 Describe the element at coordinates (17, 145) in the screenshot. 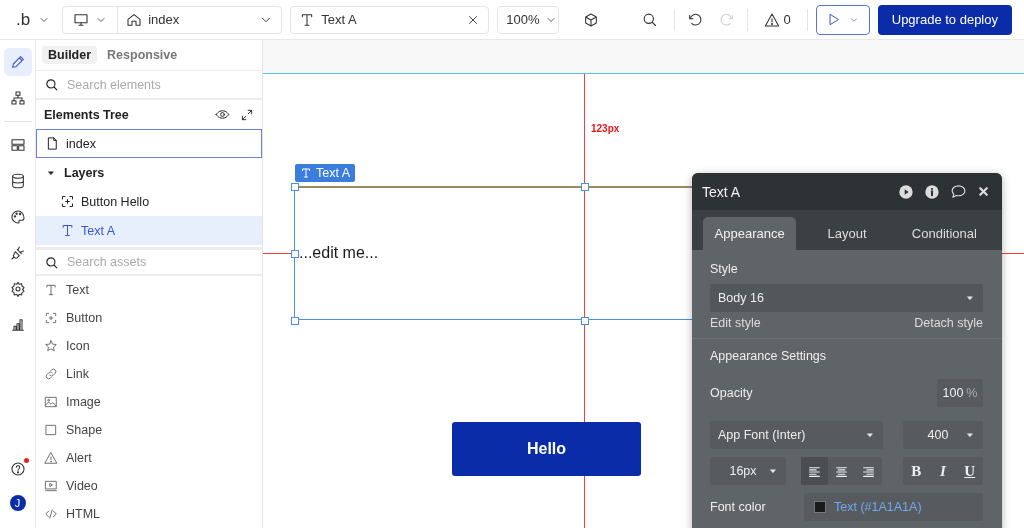

I see `layout-icon` at that location.